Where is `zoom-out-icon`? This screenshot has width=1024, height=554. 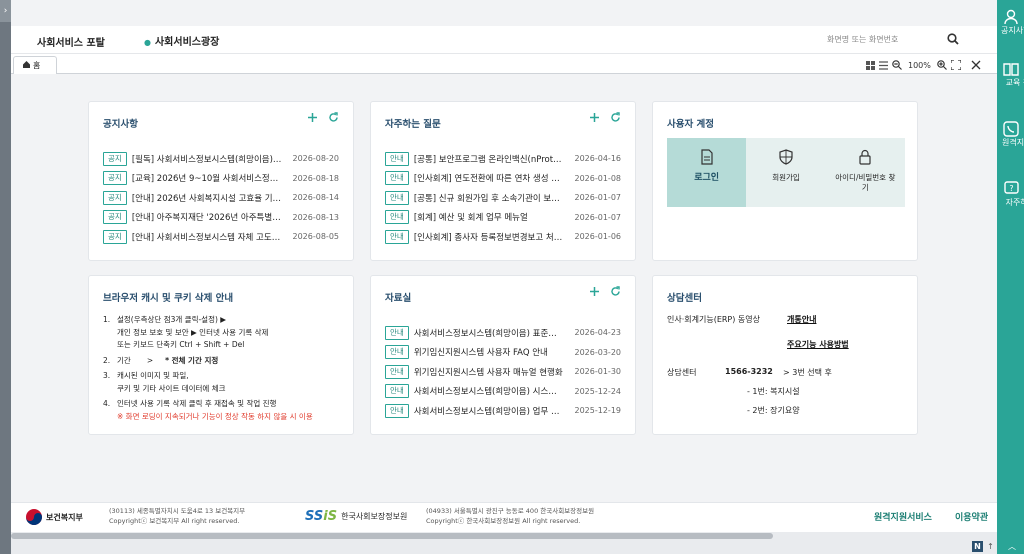
zoom-out-icon is located at coordinates (897, 65).